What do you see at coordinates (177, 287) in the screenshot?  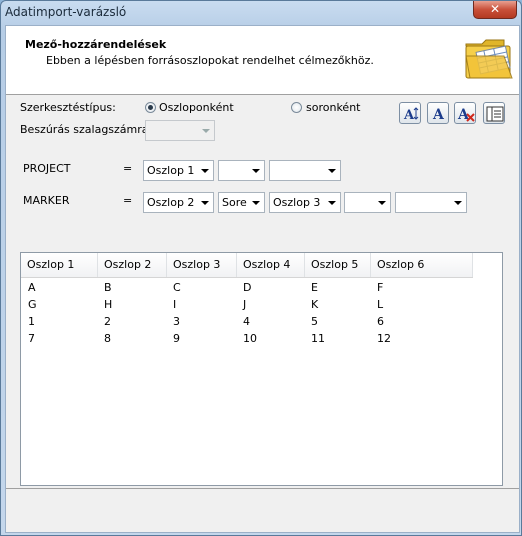 I see `grid-cell: C` at bounding box center [177, 287].